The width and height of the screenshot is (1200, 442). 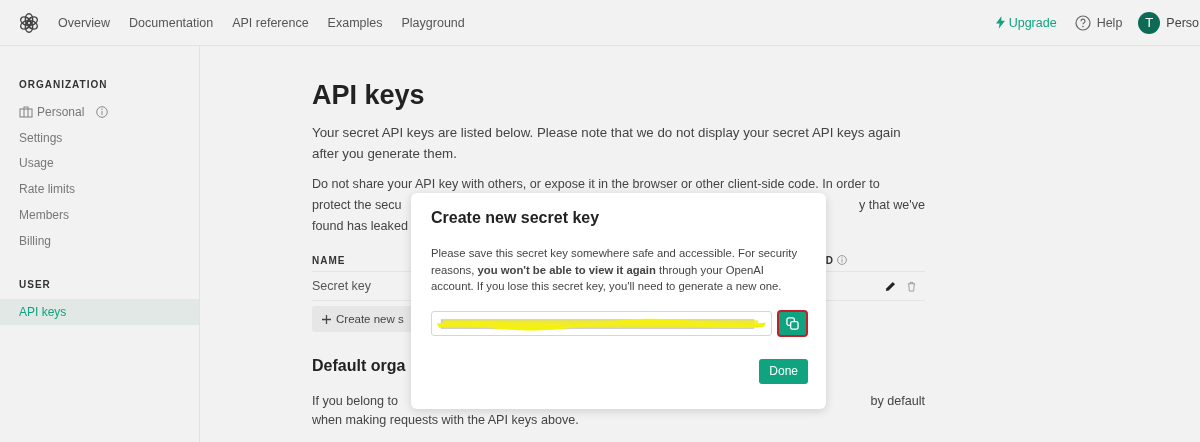 I want to click on column-header: NAME, so click(x=329, y=260).